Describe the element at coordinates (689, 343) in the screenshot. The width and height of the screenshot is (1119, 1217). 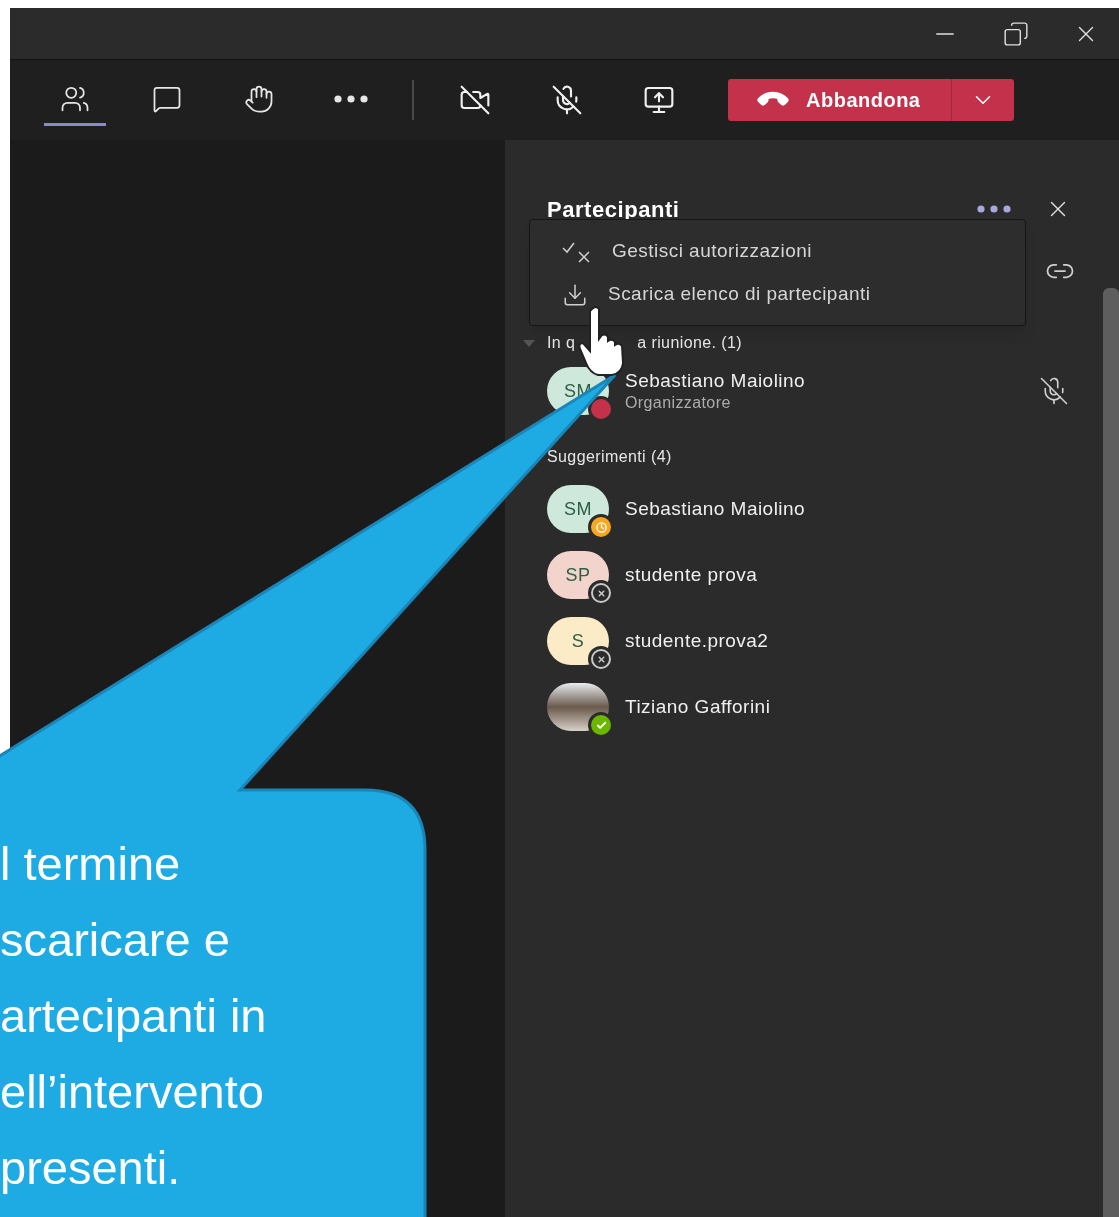
I see `section-header: a riunione. (1)` at that location.